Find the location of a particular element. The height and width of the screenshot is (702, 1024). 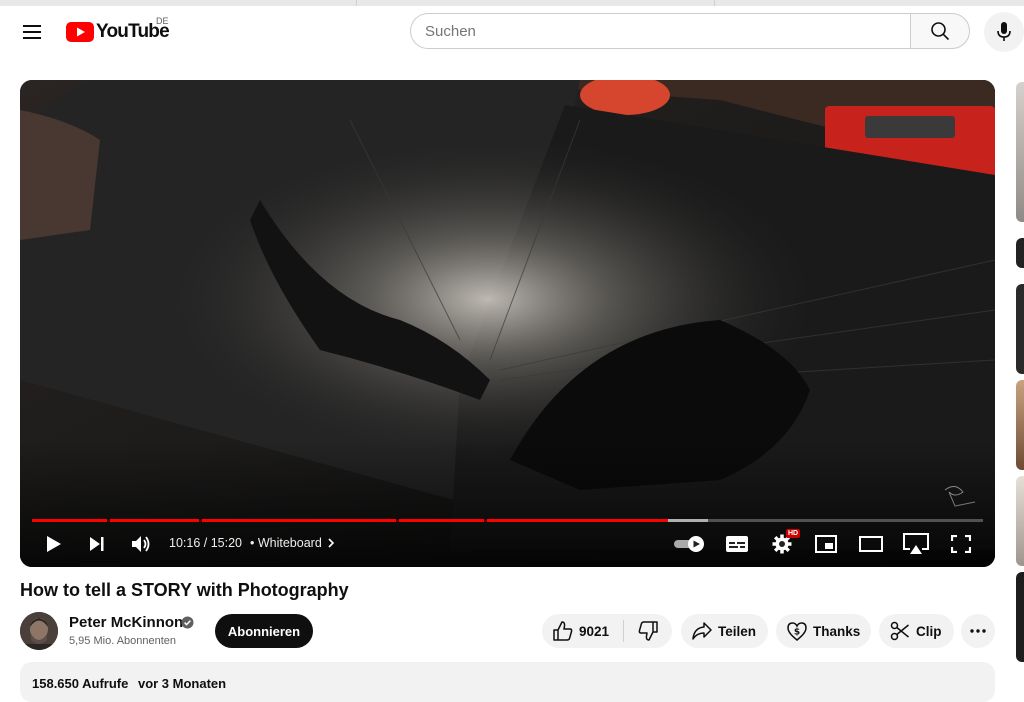

mic-icon is located at coordinates (1004, 31).